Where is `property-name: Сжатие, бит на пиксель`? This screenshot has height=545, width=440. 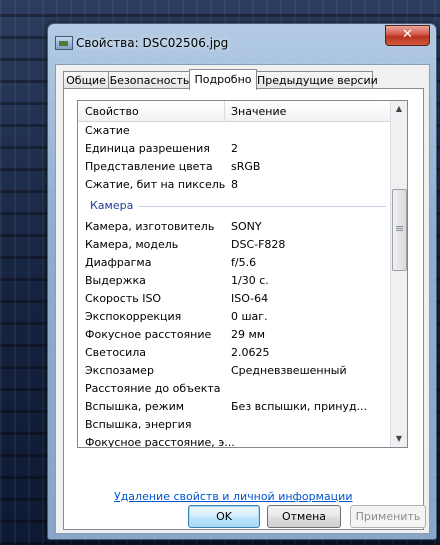
property-name: Сжатие, бит на пиксель is located at coordinates (155, 184).